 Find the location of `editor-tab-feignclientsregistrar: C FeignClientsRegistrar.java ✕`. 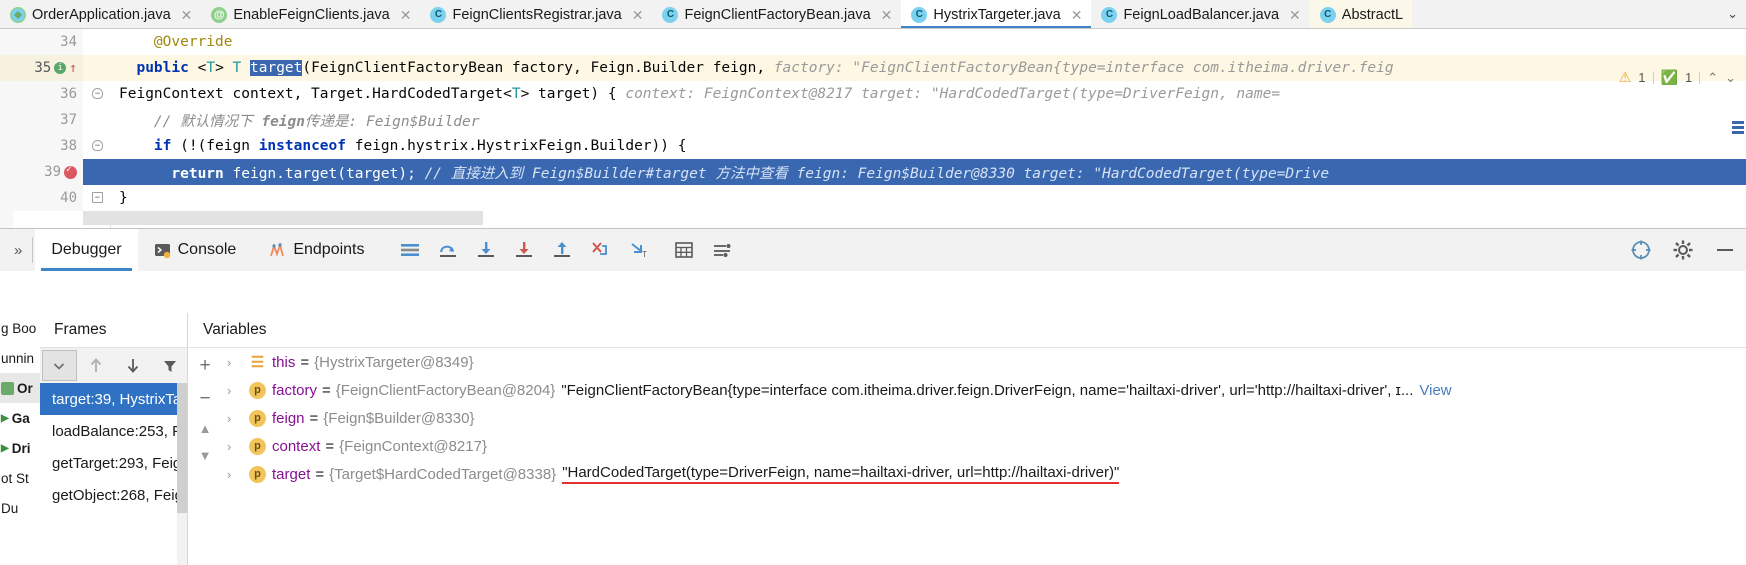

editor-tab-feignclientsregistrar: C FeignClientsRegistrar.java ✕ is located at coordinates (536, 14).